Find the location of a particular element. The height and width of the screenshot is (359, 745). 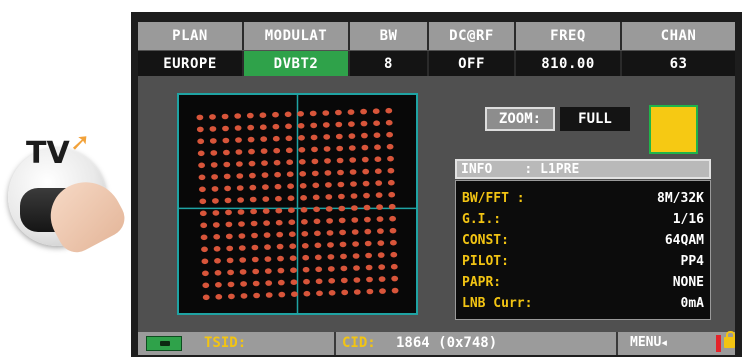

header-chan-label: CHAN is located at coordinates (678, 36).